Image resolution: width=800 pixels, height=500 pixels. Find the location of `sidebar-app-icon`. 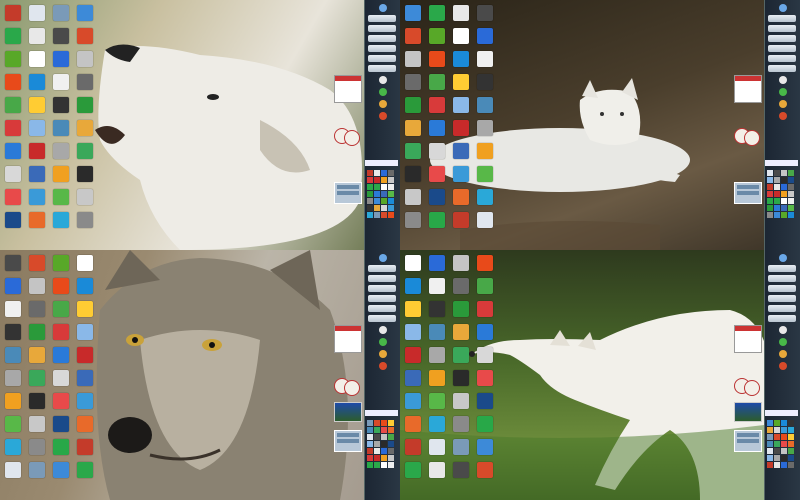

sidebar-app-icon is located at coordinates (782, 354).